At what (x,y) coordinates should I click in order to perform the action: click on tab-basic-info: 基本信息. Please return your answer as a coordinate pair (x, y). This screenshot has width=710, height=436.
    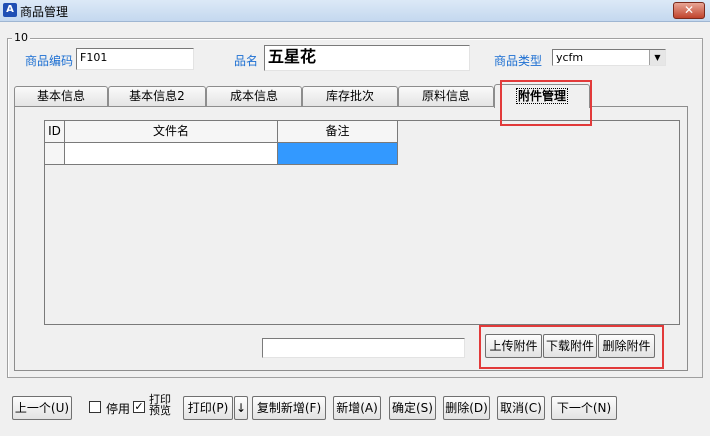
    Looking at the image, I should click on (61, 96).